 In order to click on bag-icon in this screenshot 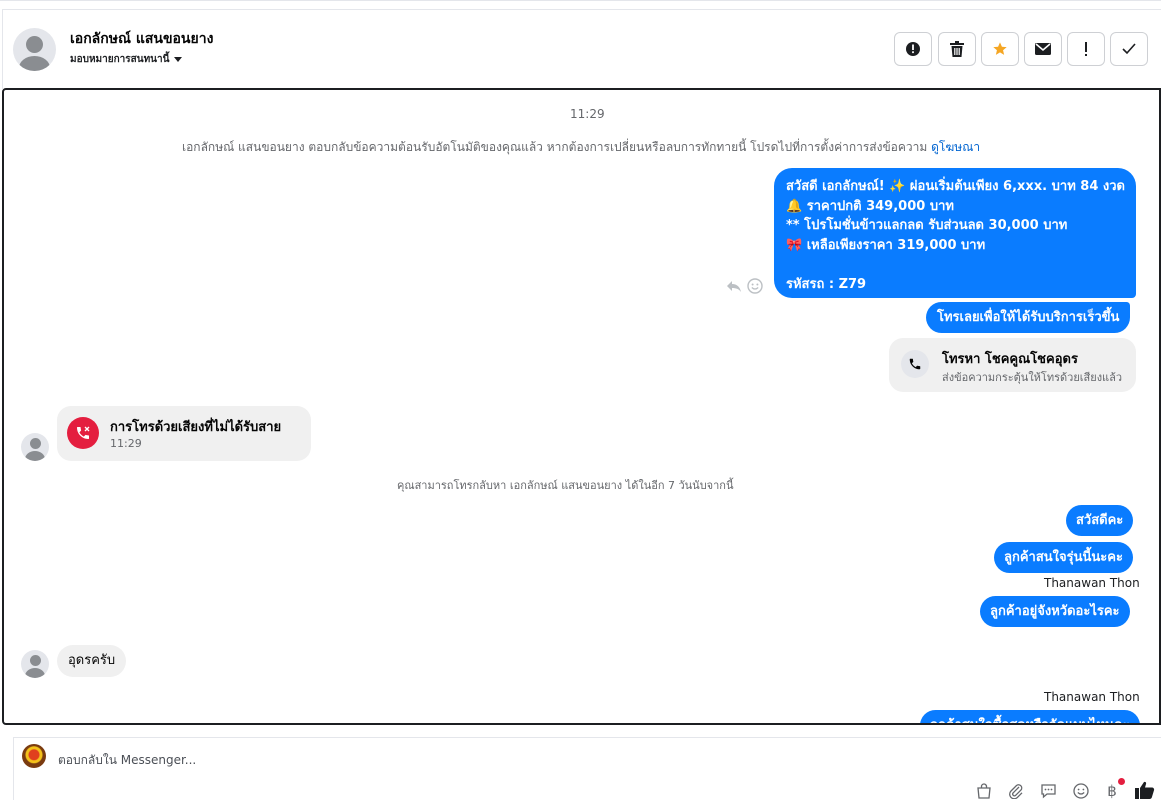, I will do `click(984, 791)`.